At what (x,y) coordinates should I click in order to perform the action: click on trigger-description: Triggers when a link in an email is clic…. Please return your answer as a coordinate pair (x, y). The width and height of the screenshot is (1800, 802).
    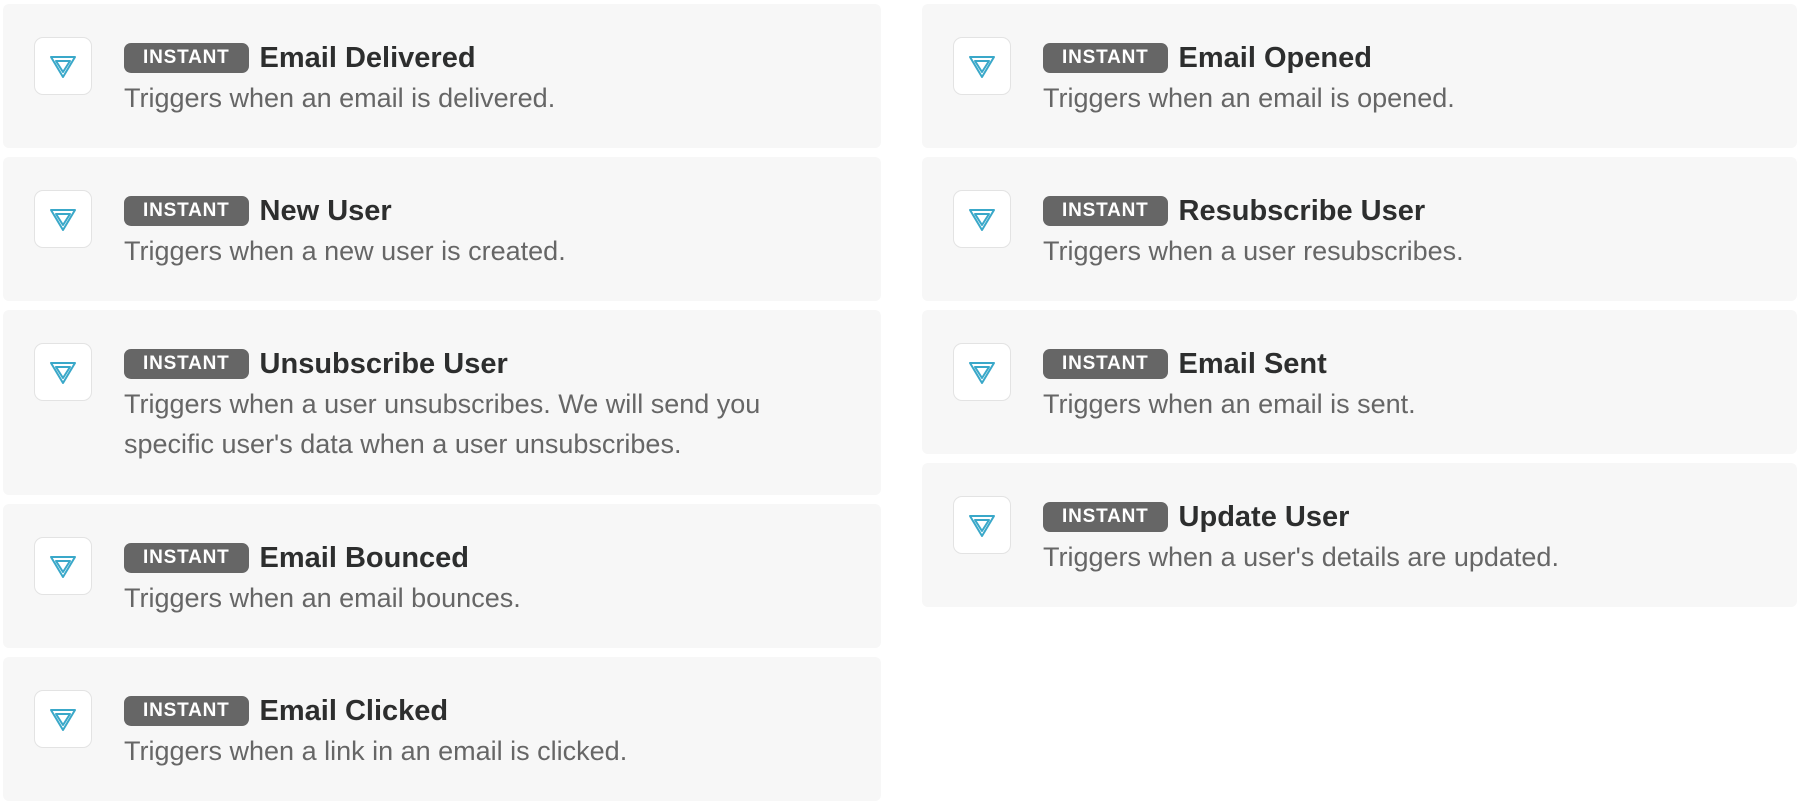
    Looking at the image, I should click on (376, 751).